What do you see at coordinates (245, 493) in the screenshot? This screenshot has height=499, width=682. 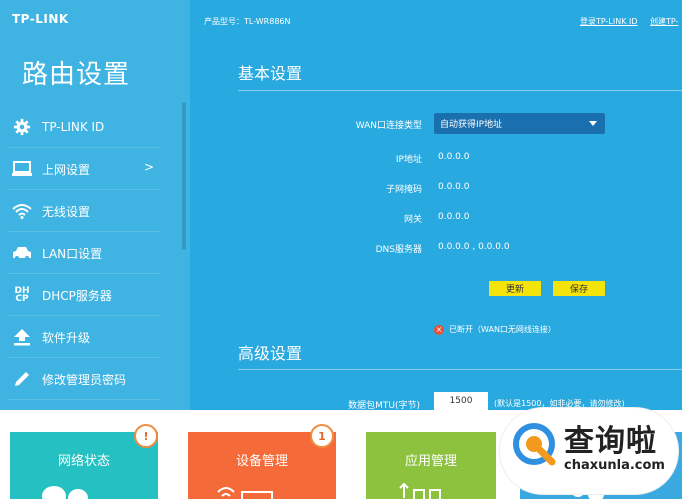 I see `wifi-device-icon` at bounding box center [245, 493].